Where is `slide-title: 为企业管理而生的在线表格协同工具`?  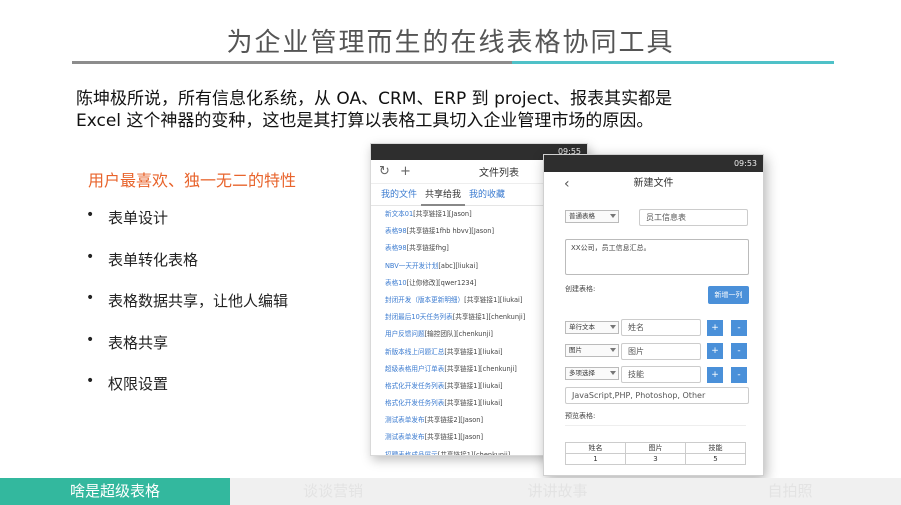
slide-title: 为企业管理而生的在线表格协同工具 is located at coordinates (450, 43).